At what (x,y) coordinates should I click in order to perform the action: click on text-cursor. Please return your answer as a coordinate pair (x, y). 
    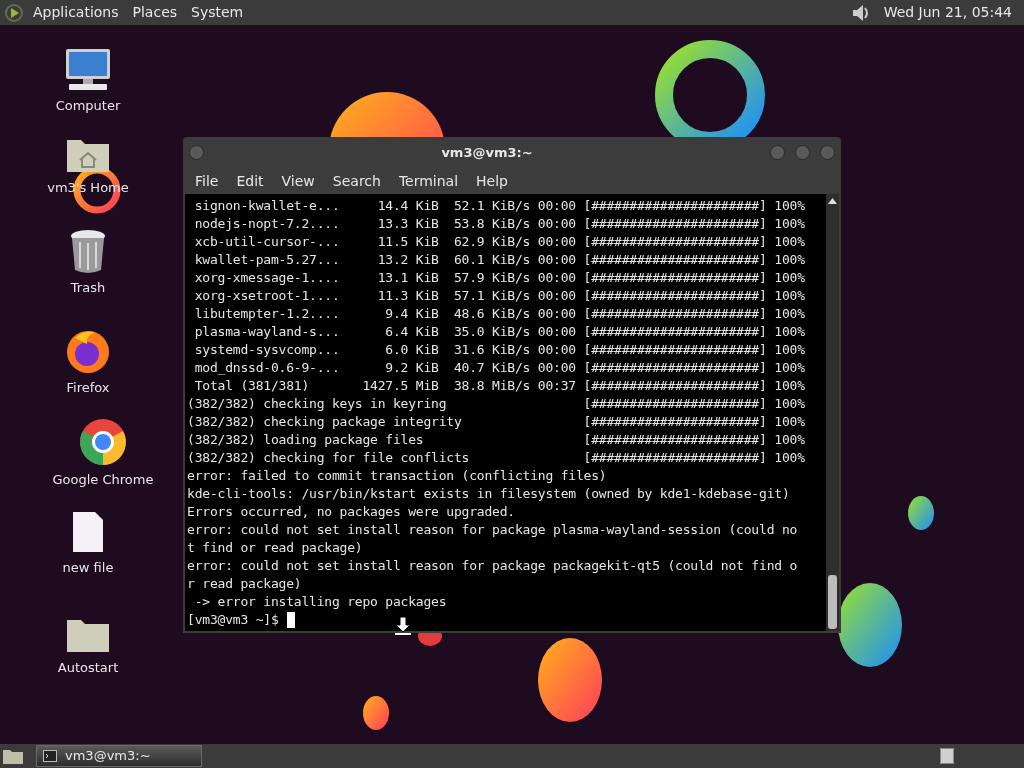
    Looking at the image, I should click on (290, 620).